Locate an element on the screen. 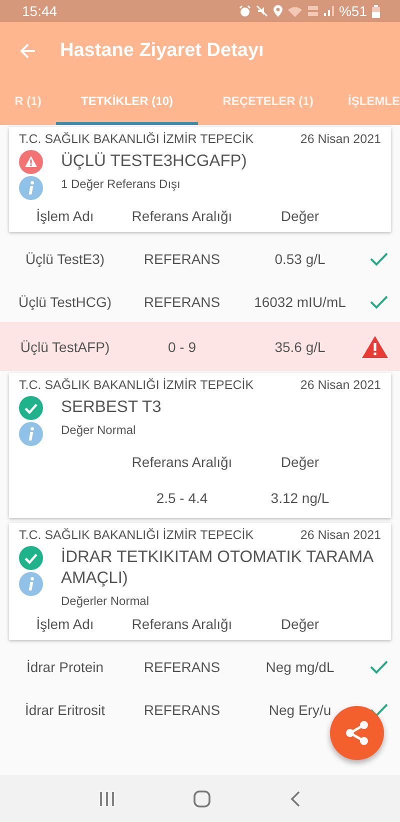 The width and height of the screenshot is (400, 822). table-cell-text: 3.12 ng/L is located at coordinates (300, 498).